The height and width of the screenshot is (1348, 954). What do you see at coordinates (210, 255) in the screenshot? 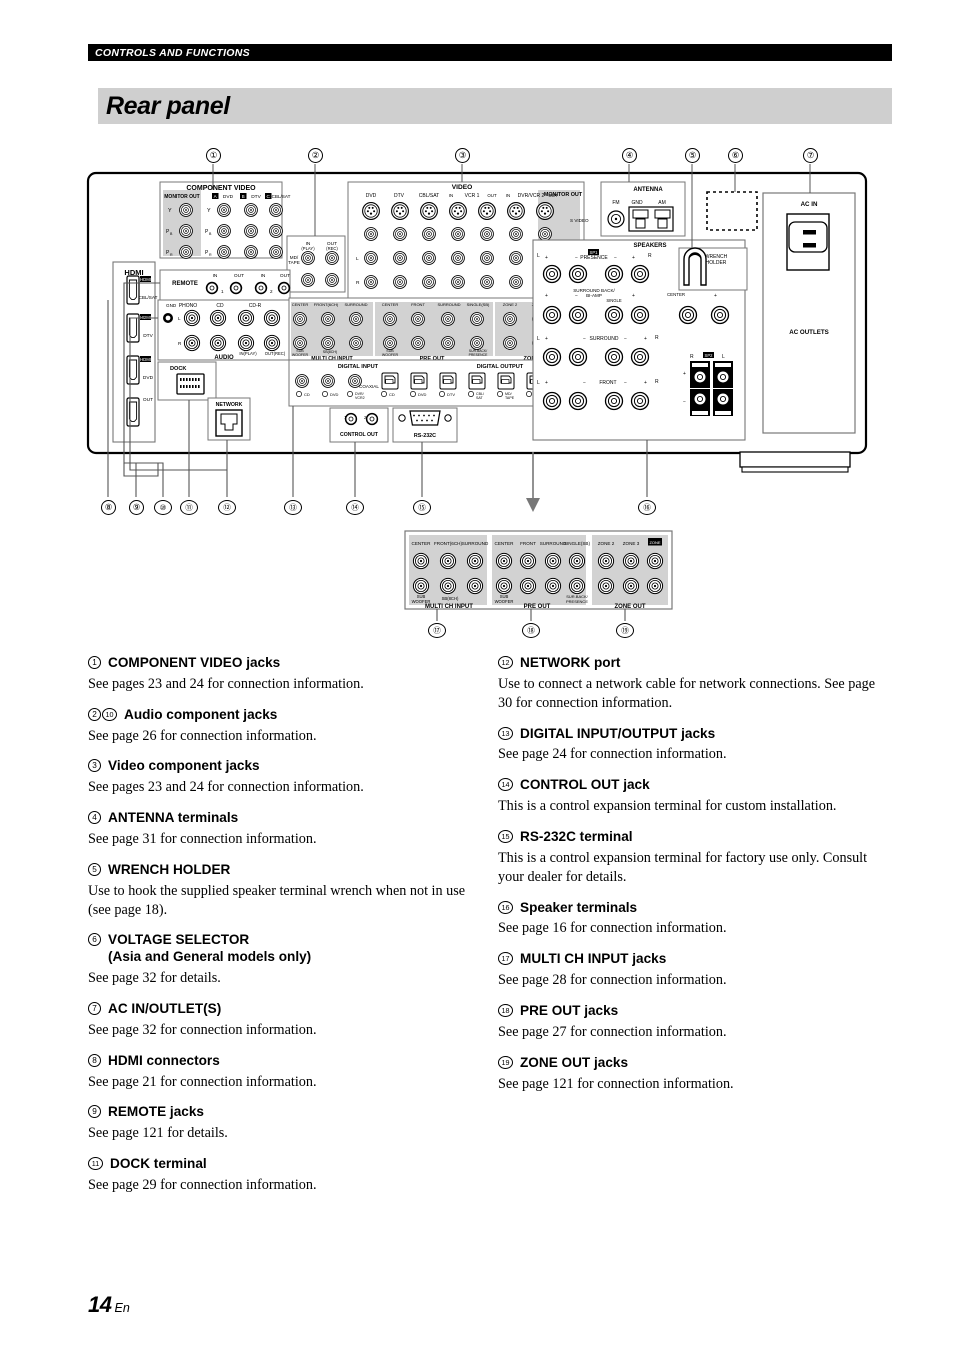
I see `svg-text: R` at bounding box center [210, 255].